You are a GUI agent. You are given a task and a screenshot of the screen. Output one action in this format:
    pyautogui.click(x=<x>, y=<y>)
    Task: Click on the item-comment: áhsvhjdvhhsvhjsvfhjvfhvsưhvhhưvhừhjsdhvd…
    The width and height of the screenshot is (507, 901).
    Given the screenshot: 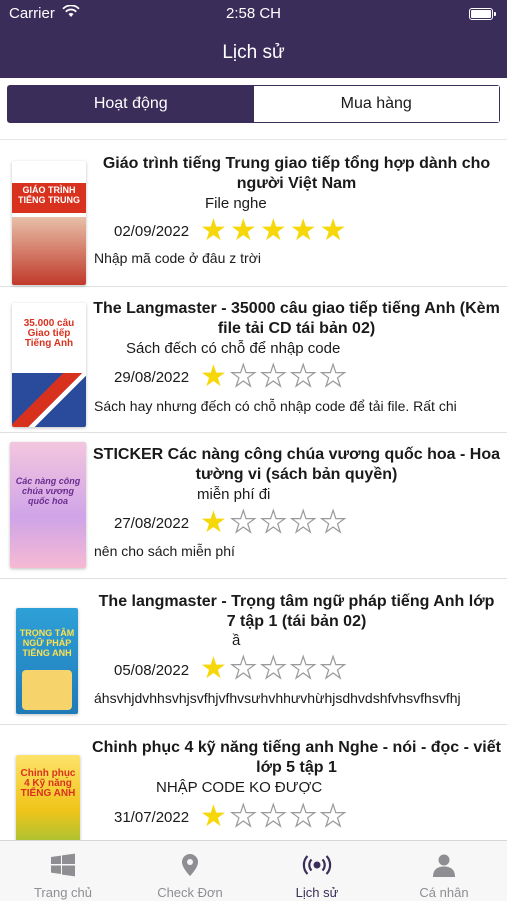 What is the action you would take?
    pyautogui.click(x=277, y=698)
    